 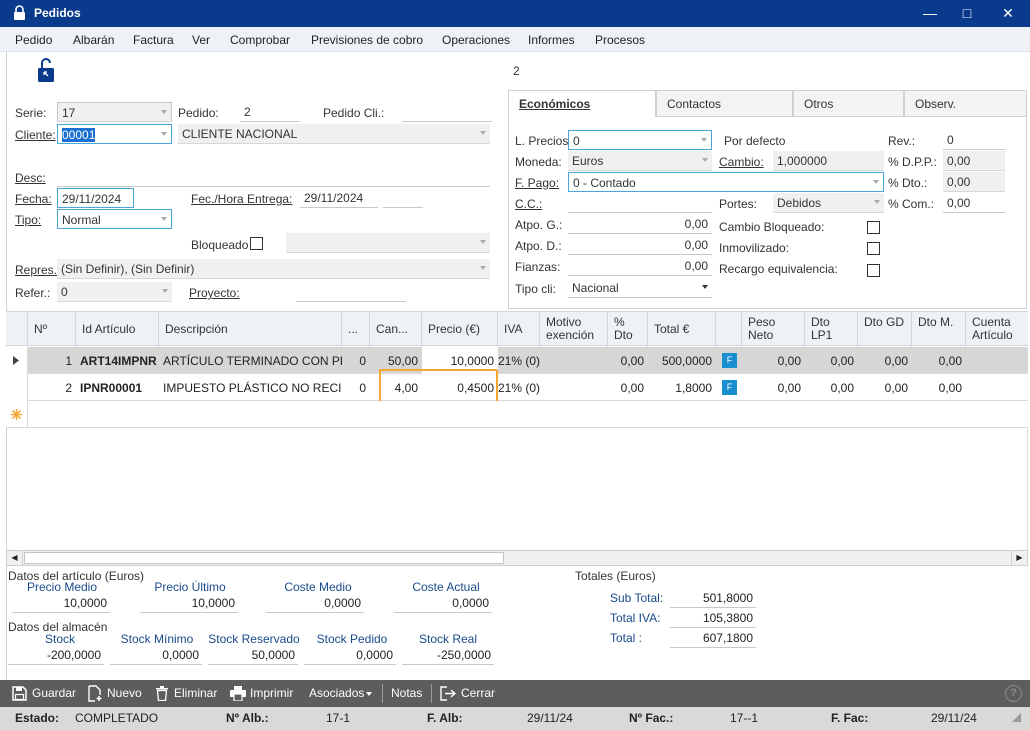 I want to click on stock-reservado-value: 50,0000, so click(x=253, y=656).